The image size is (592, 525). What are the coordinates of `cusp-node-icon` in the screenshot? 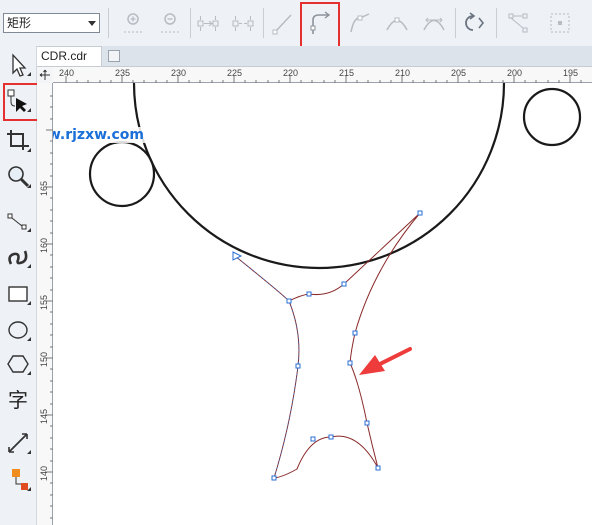 It's located at (360, 23).